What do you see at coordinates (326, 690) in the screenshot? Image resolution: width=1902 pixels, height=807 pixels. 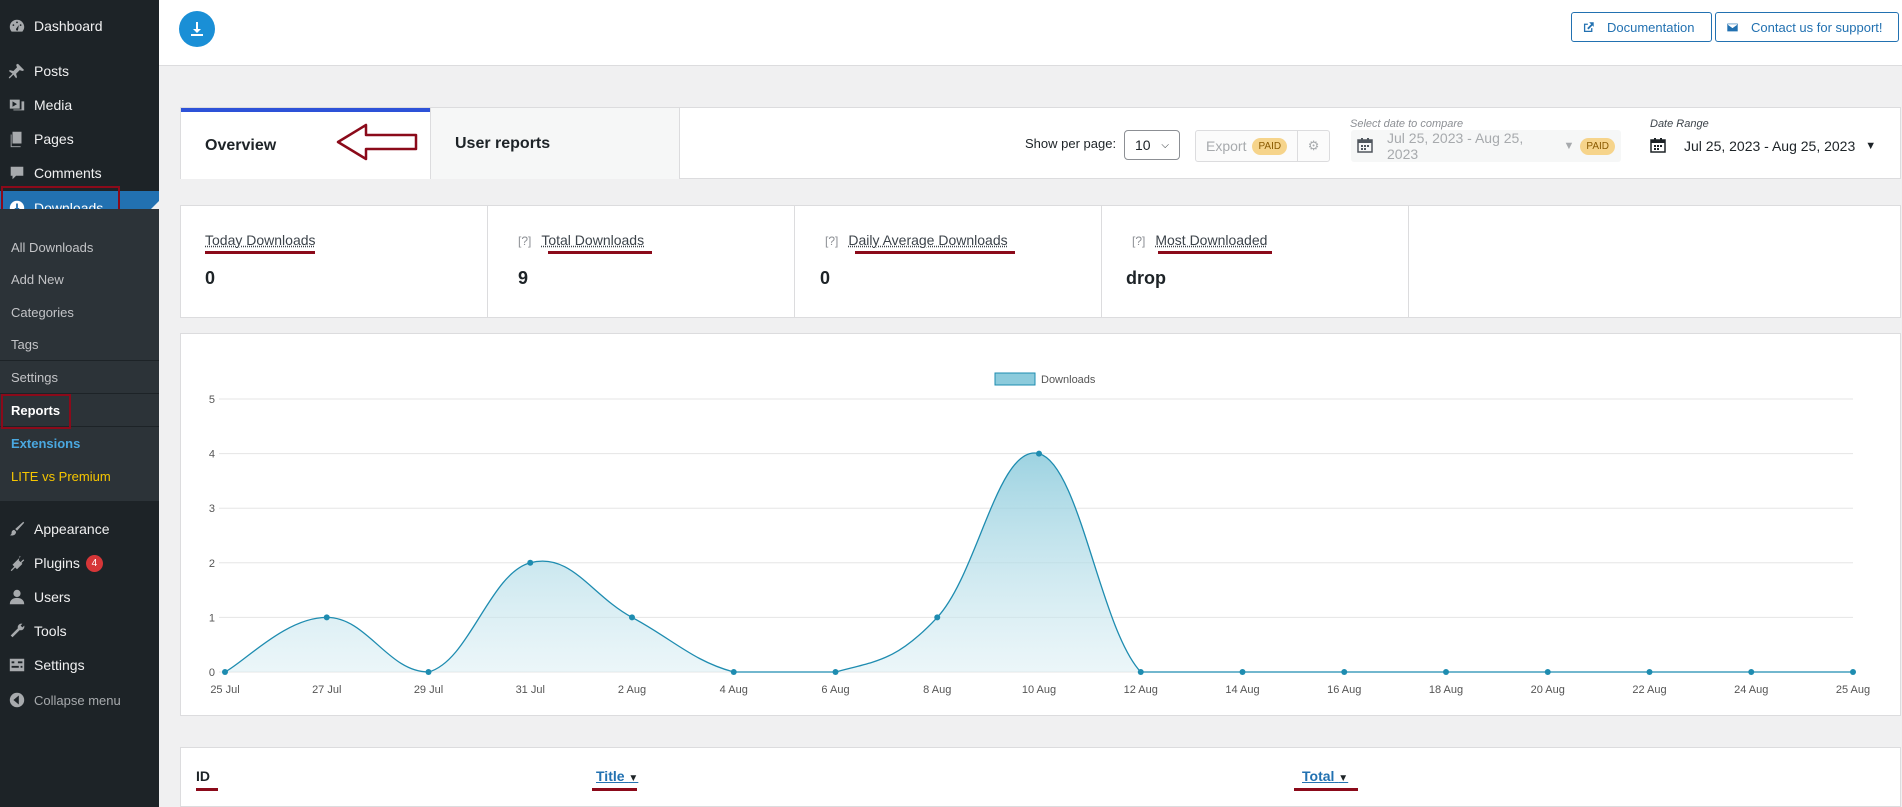 I see `x-tick-label: 27 Jul` at bounding box center [326, 690].